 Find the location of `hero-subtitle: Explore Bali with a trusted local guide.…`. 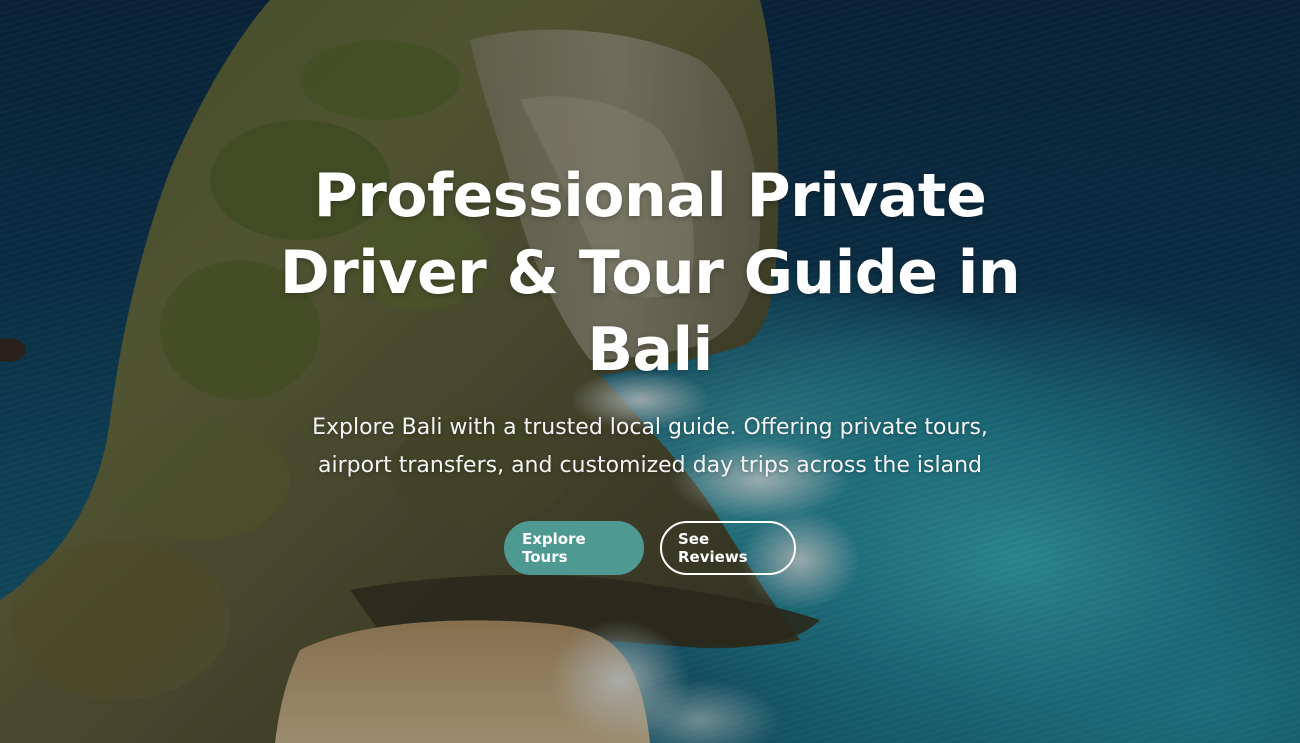

hero-subtitle: Explore Bali with a trusted local guide.… is located at coordinates (650, 446).